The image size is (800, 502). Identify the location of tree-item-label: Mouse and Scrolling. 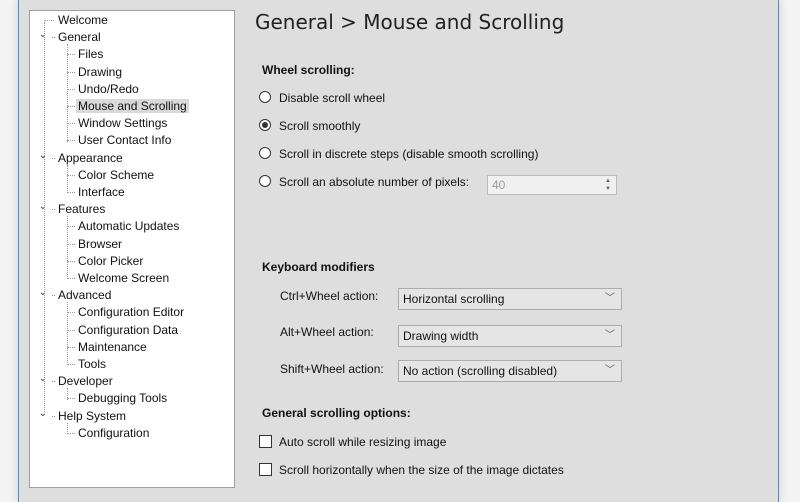
(132, 106).